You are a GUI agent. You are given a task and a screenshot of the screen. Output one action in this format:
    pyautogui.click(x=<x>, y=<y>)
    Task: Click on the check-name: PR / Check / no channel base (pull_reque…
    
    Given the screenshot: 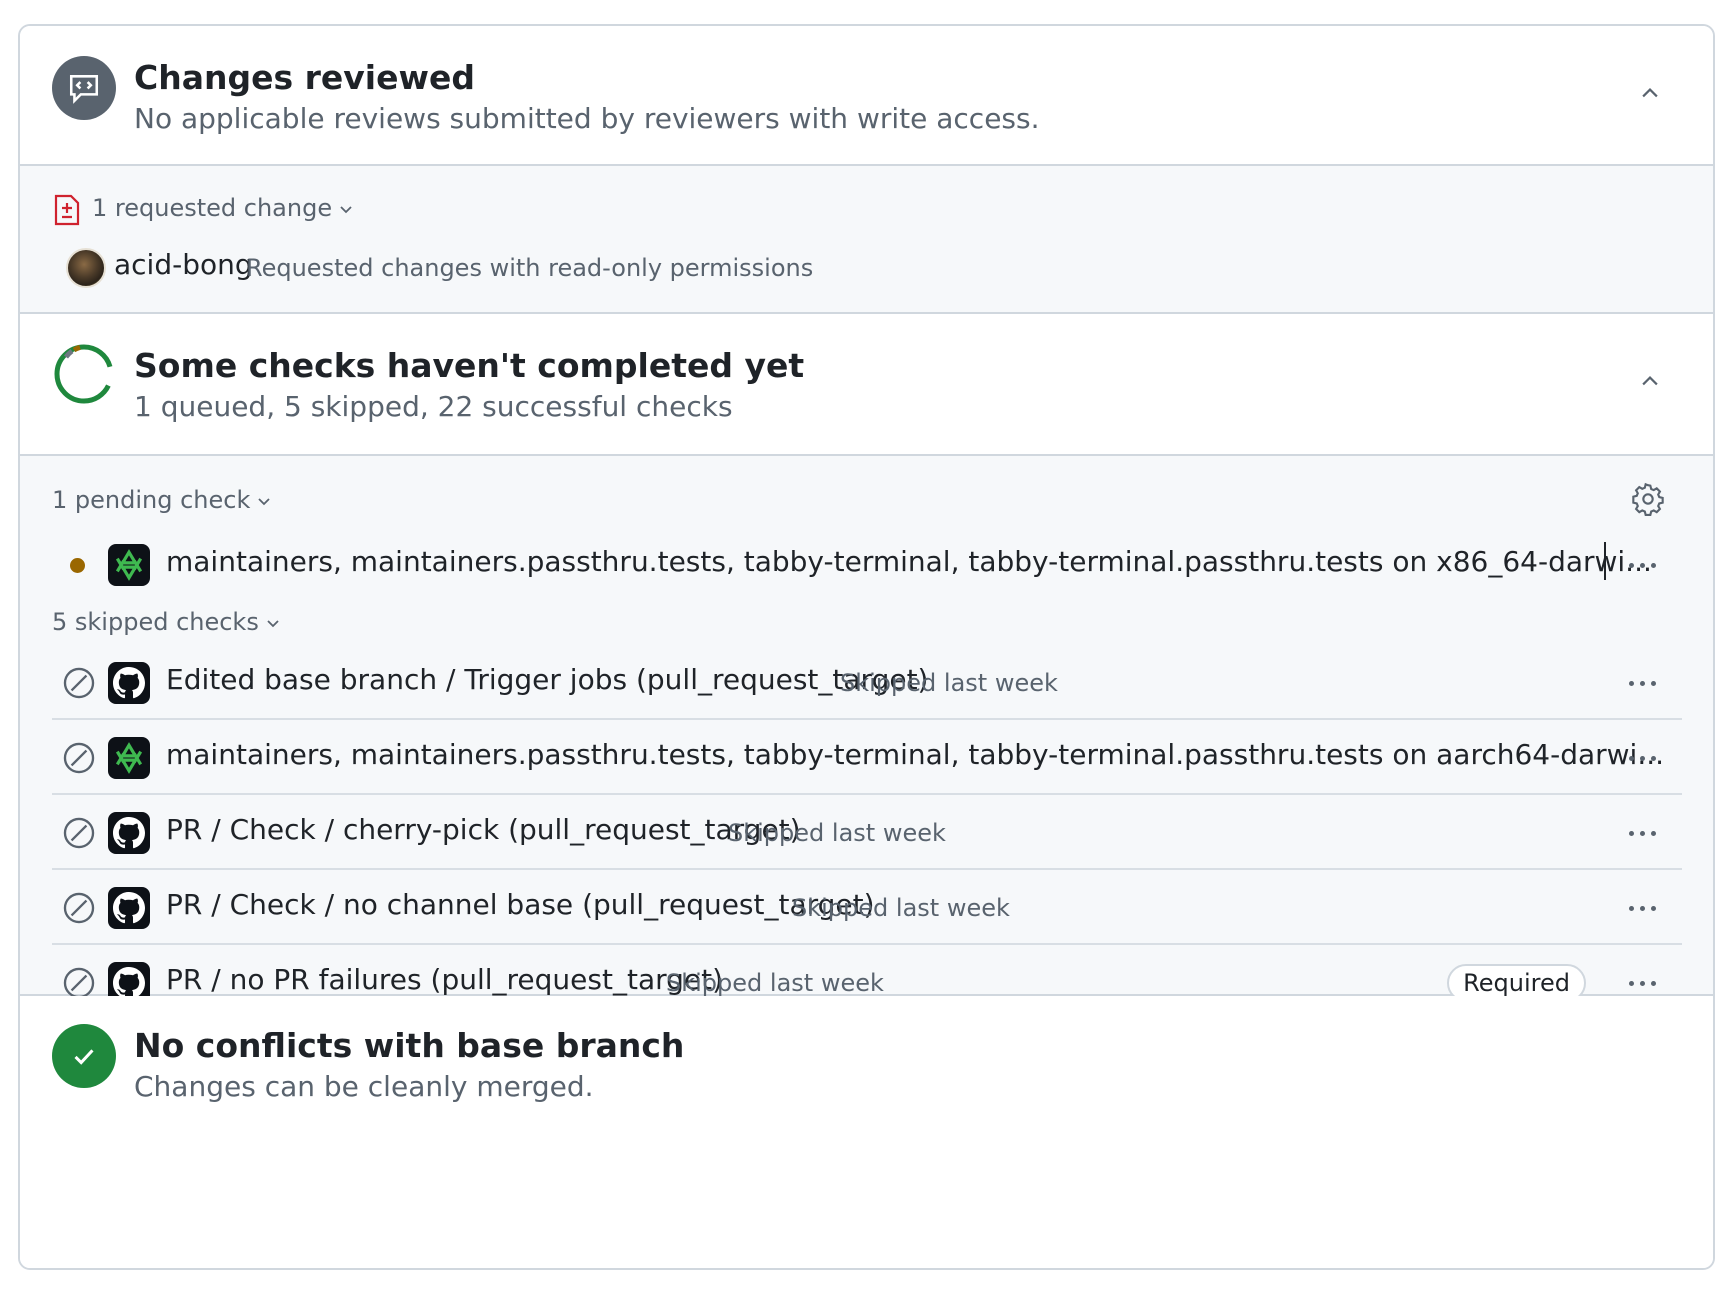 What is the action you would take?
    pyautogui.click(x=520, y=904)
    